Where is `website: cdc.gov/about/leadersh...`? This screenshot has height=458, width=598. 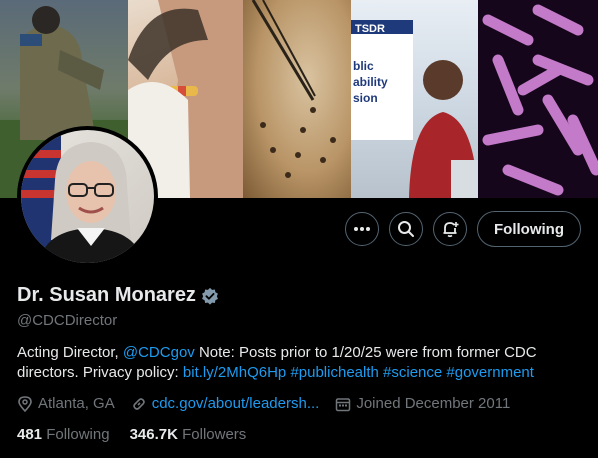
website: cdc.gov/about/leadersh... is located at coordinates (225, 403).